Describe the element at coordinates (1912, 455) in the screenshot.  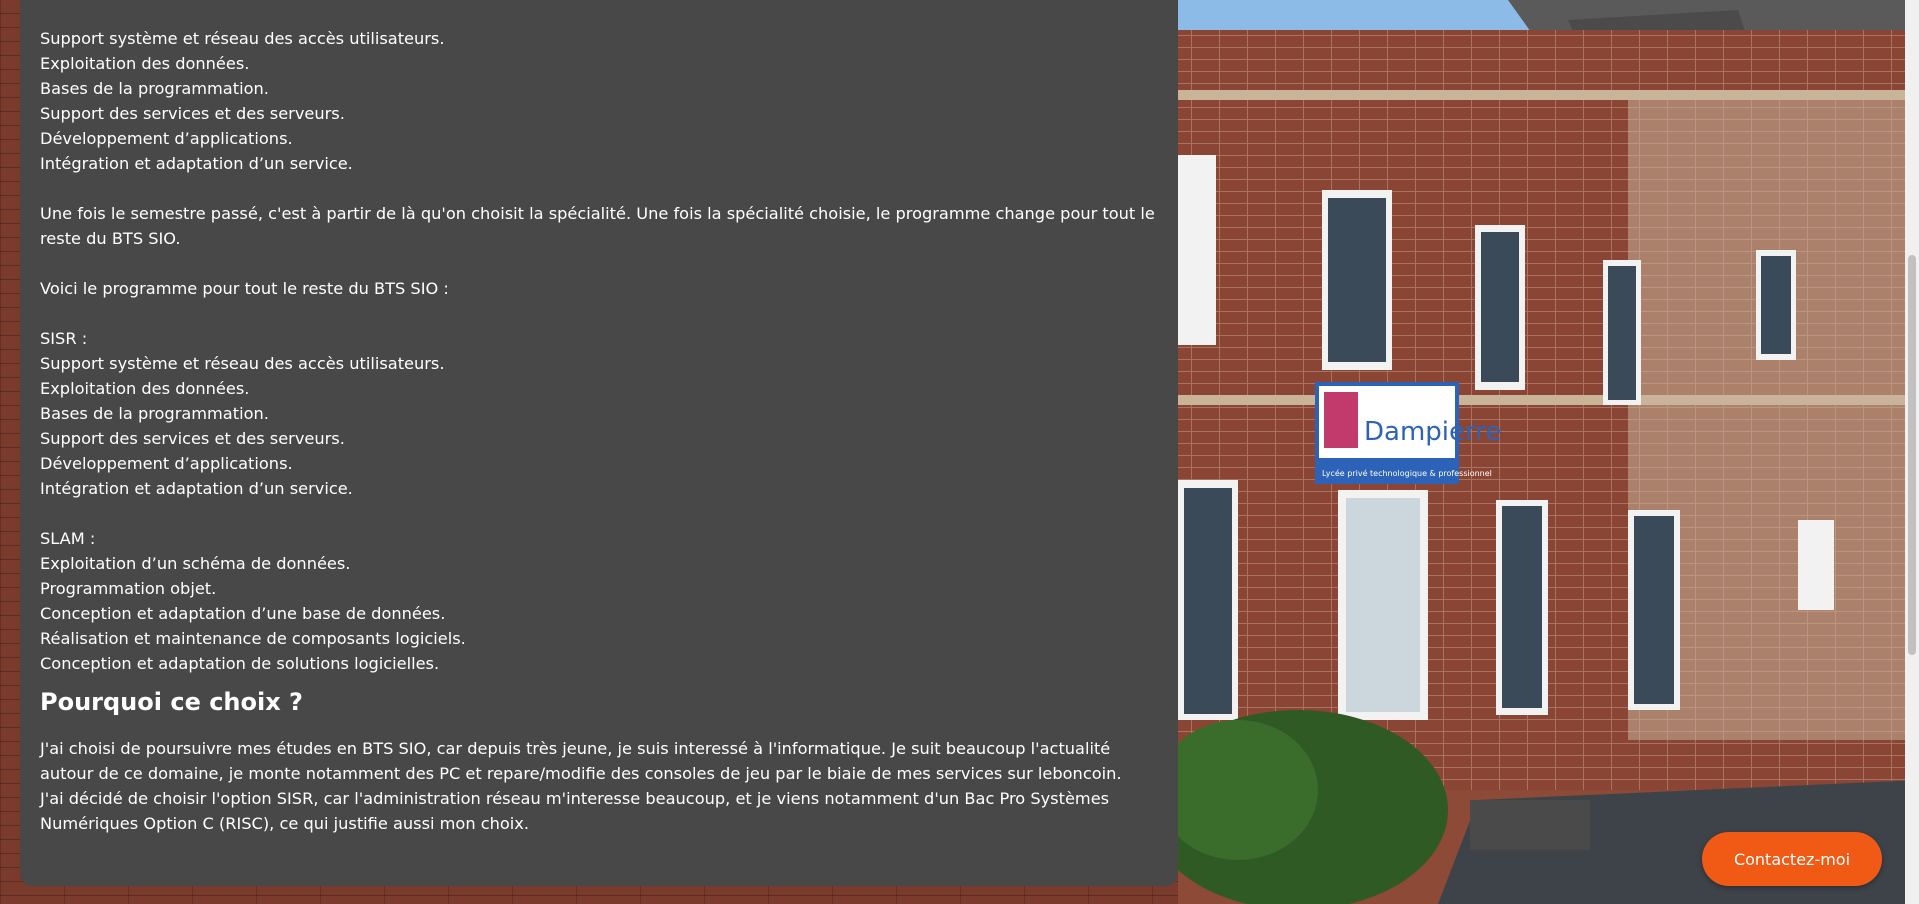
I see `scrollbar-thumb` at that location.